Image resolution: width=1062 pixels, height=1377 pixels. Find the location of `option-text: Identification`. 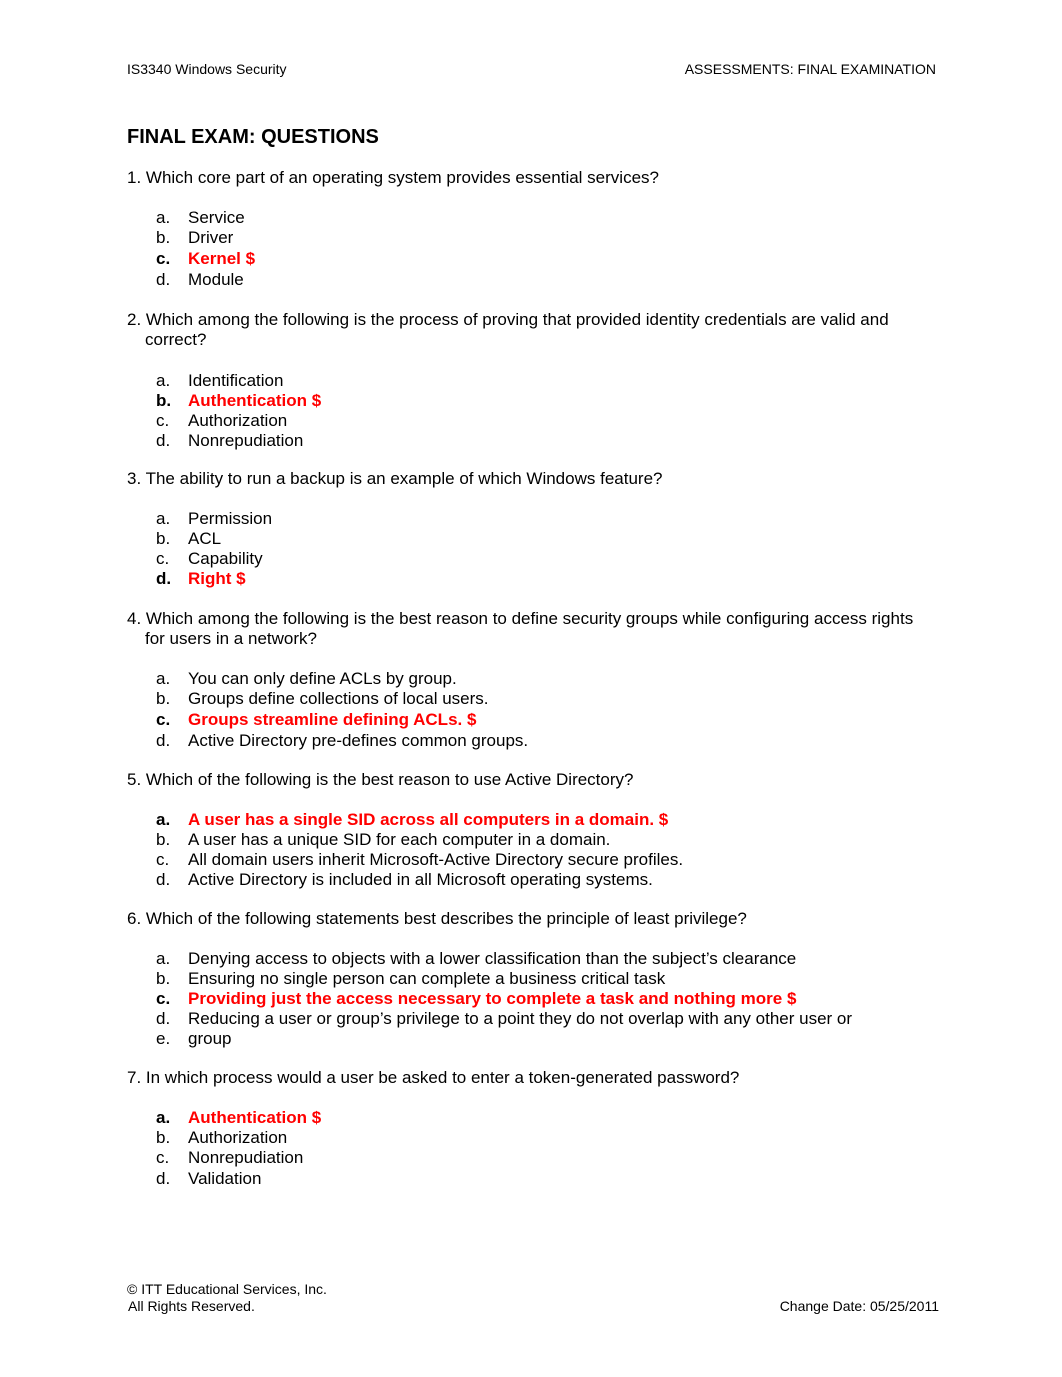

option-text: Identification is located at coordinates (236, 380).